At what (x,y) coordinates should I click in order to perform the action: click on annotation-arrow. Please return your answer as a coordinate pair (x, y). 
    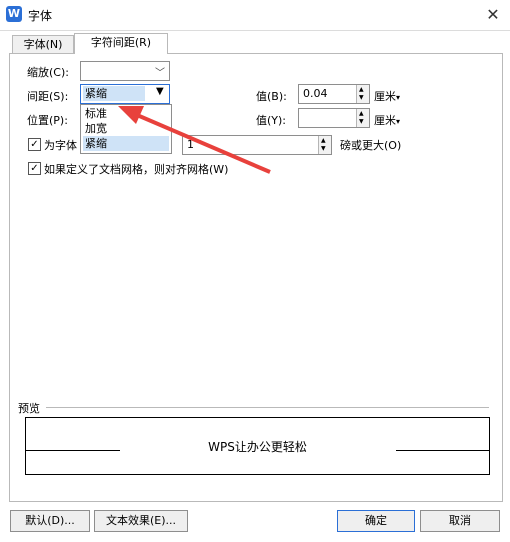
    Looking at the image, I should click on (194, 140).